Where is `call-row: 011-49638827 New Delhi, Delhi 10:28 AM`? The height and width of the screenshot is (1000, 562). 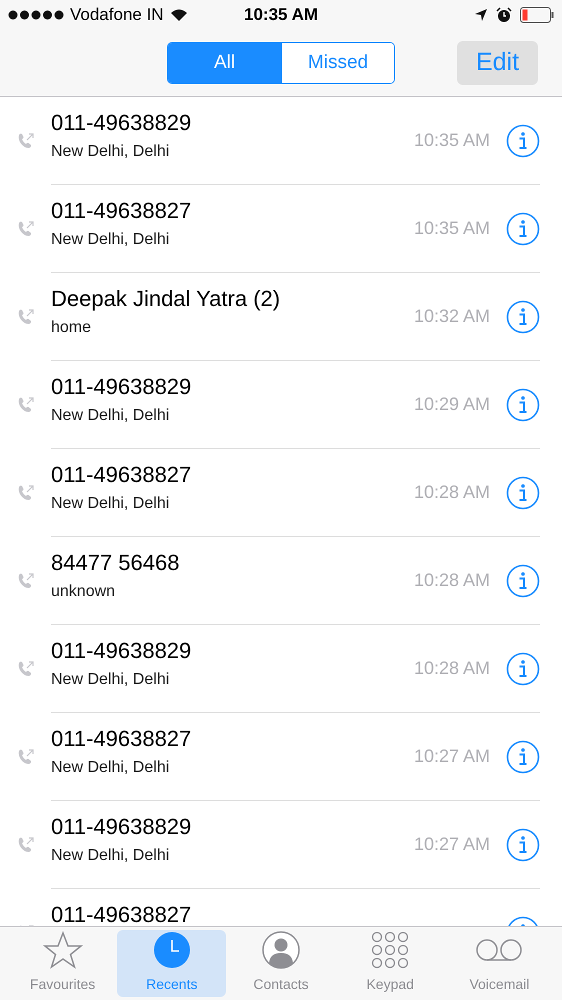 call-row: 011-49638827 New Delhi, Delhi 10:28 AM is located at coordinates (281, 493).